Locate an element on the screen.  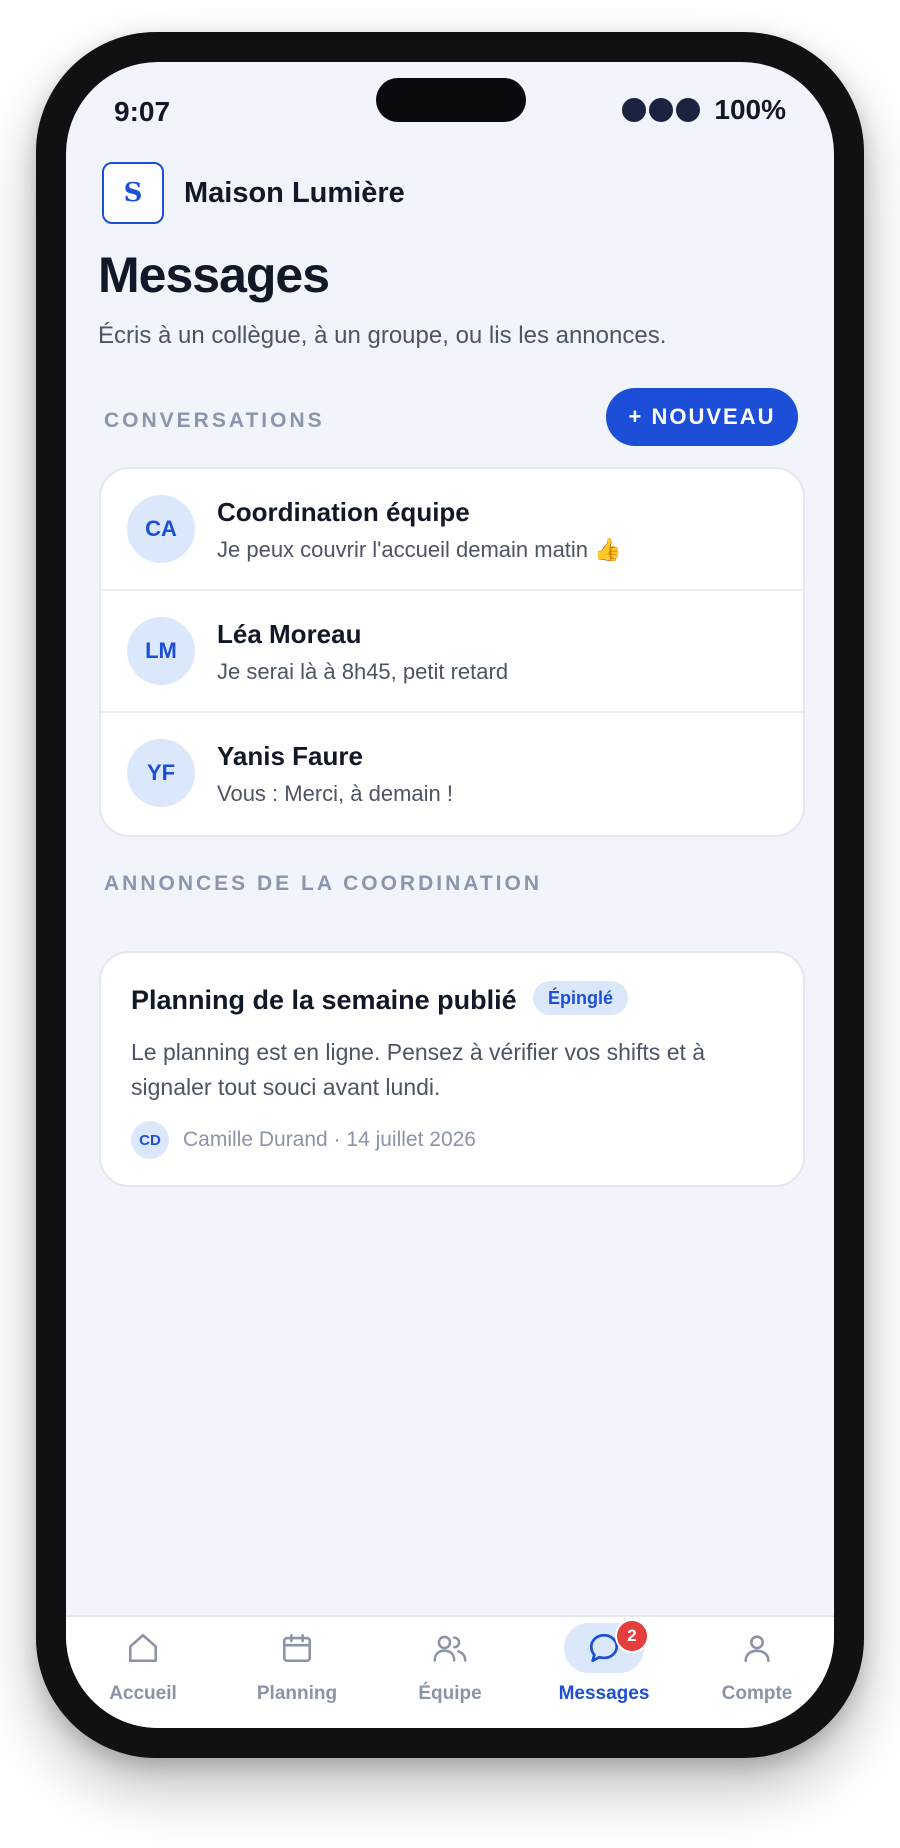
conversation-preview: Je peux couvrir l'accueil demain matin 👍 is located at coordinates (419, 549).